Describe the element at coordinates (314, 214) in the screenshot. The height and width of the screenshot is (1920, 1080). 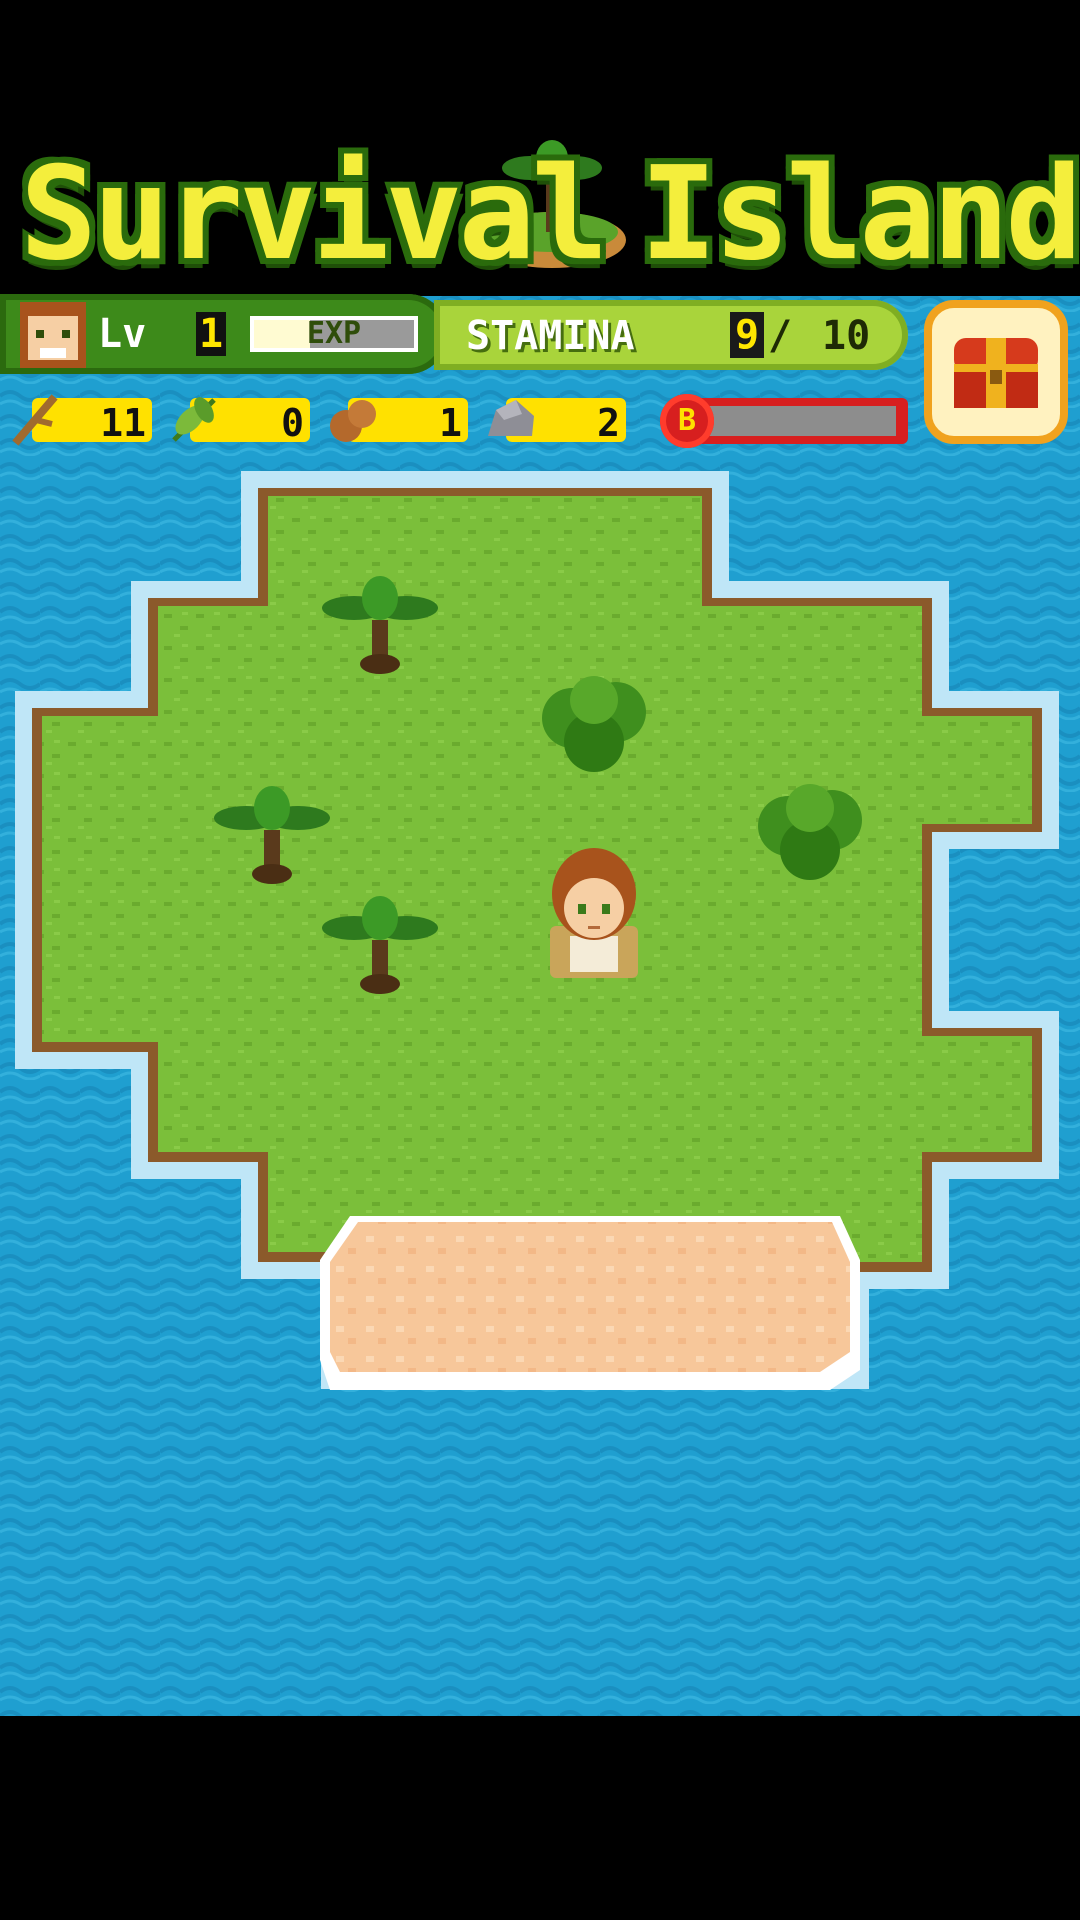
I see `logo-text-left: Survival` at that location.